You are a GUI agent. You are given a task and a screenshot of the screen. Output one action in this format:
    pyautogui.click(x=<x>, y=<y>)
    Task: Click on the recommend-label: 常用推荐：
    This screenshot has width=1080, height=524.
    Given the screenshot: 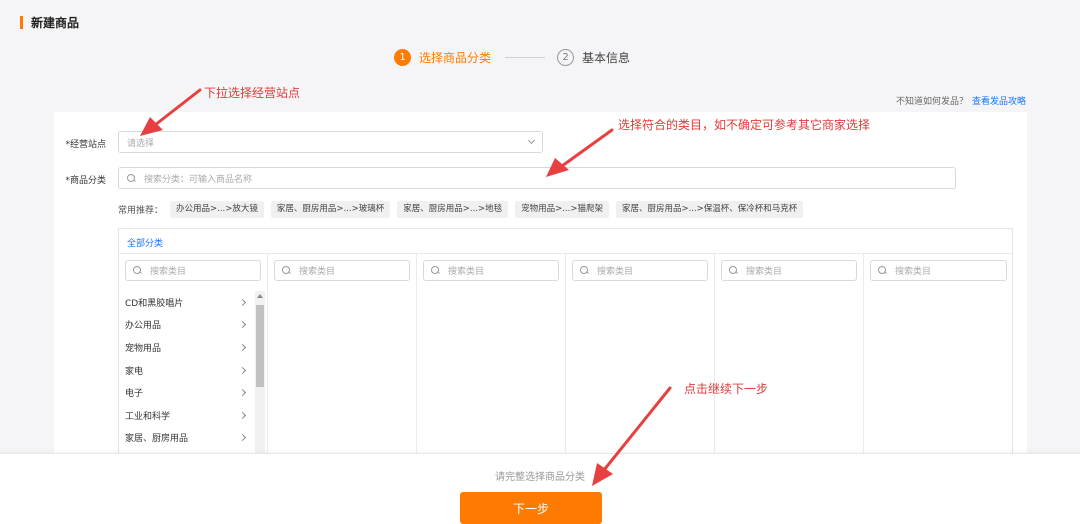 What is the action you would take?
    pyautogui.click(x=141, y=211)
    